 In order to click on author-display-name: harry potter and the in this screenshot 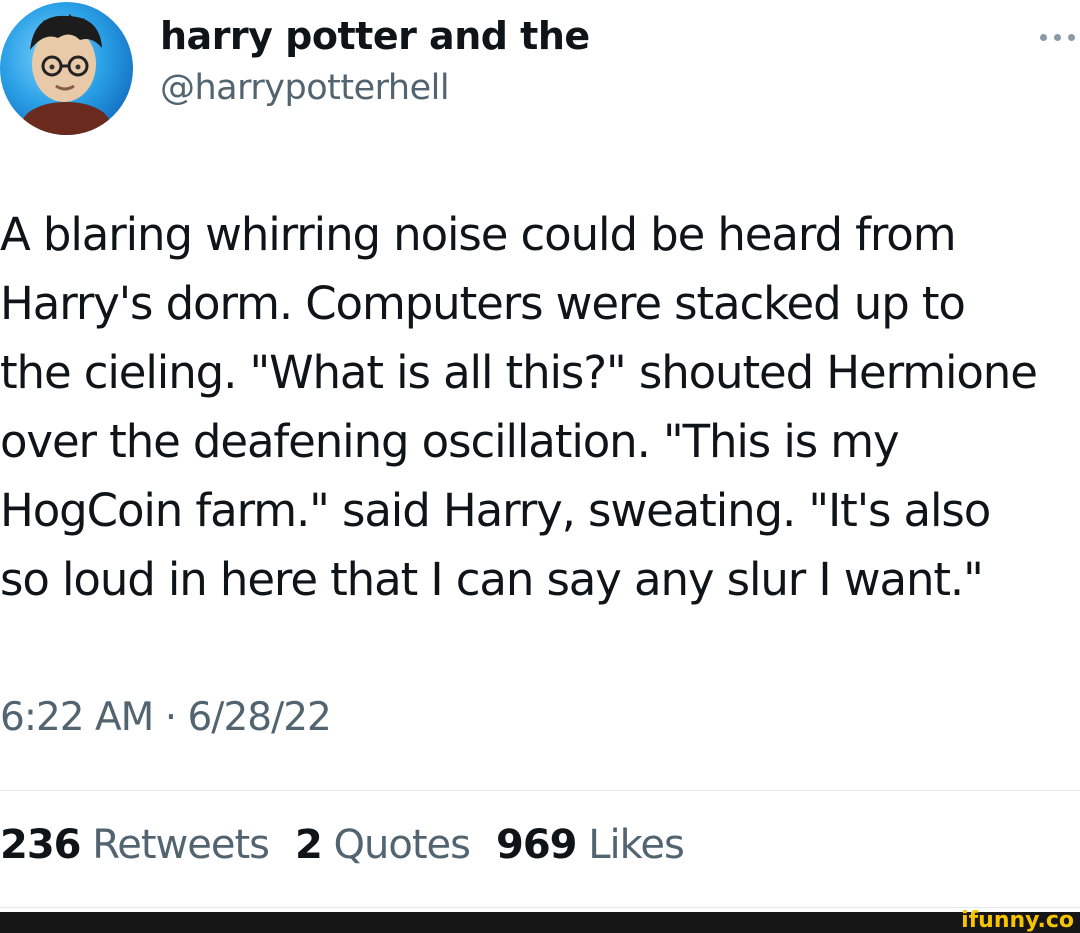, I will do `click(375, 36)`.